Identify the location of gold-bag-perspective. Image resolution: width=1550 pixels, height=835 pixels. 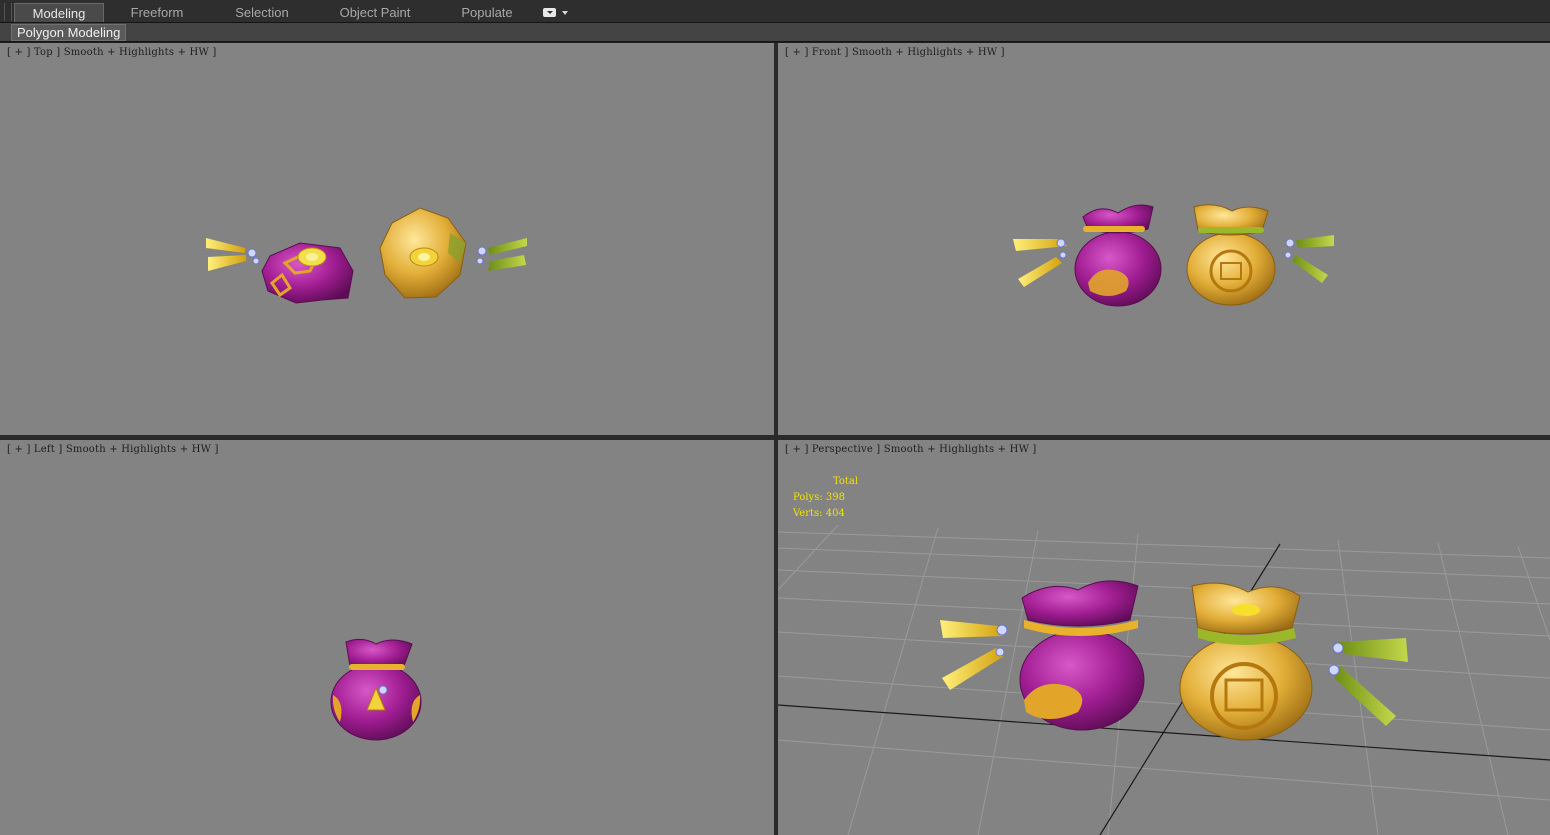
(1293, 661).